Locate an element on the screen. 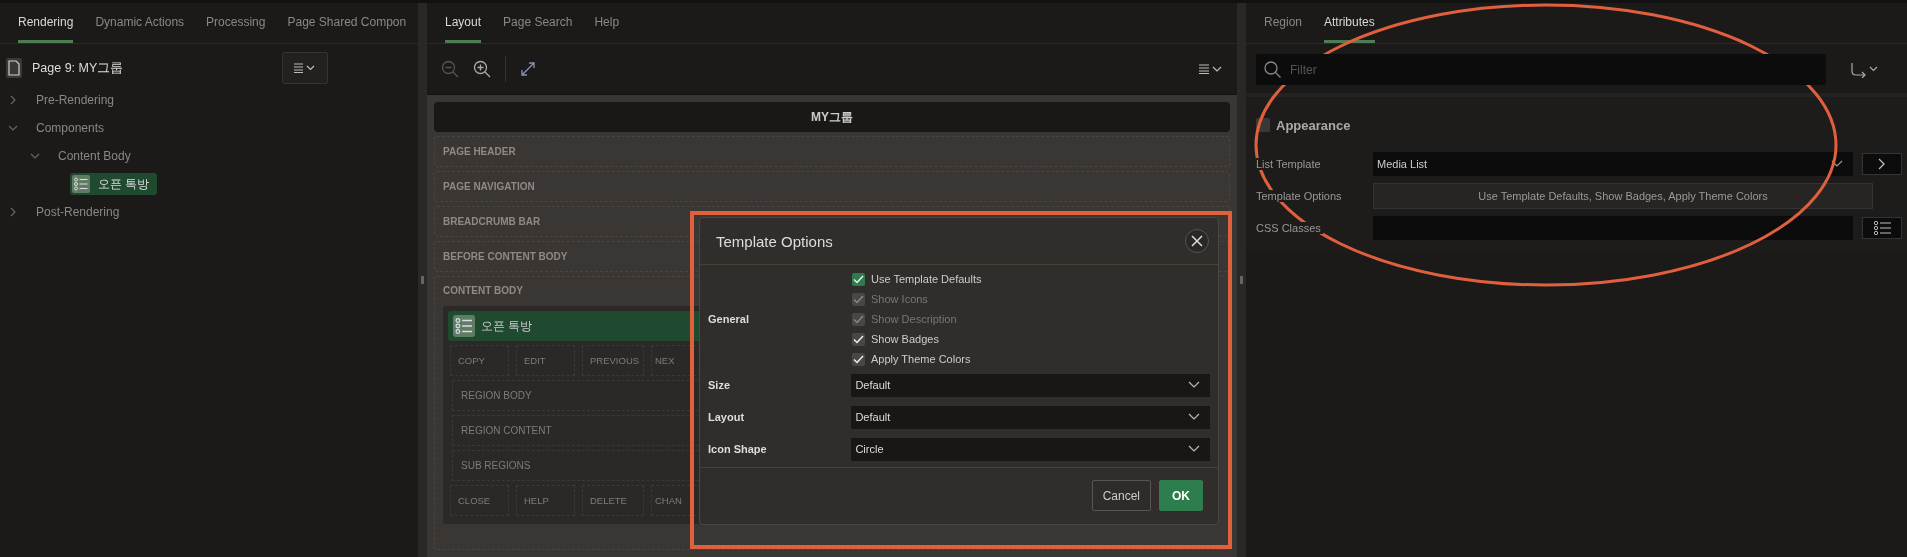 The width and height of the screenshot is (1907, 557). close-icon is located at coordinates (1197, 241).